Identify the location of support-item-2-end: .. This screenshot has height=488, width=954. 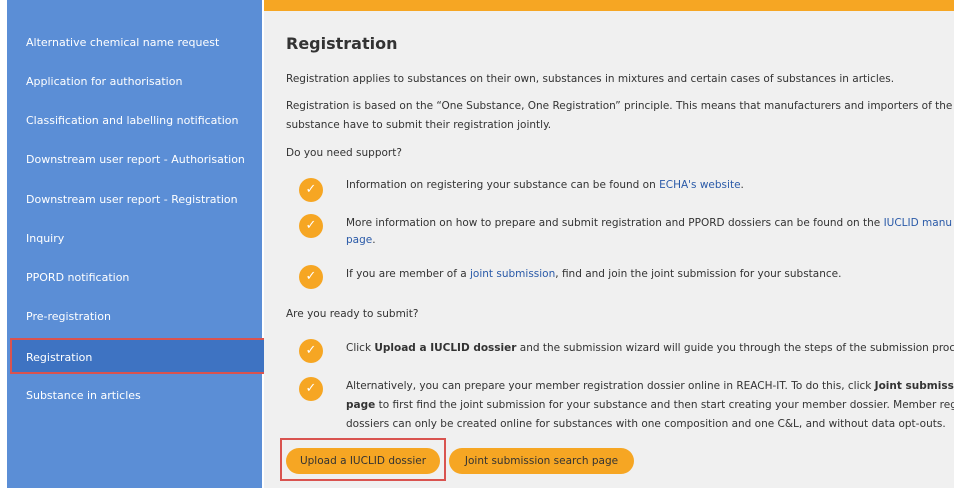
(374, 240).